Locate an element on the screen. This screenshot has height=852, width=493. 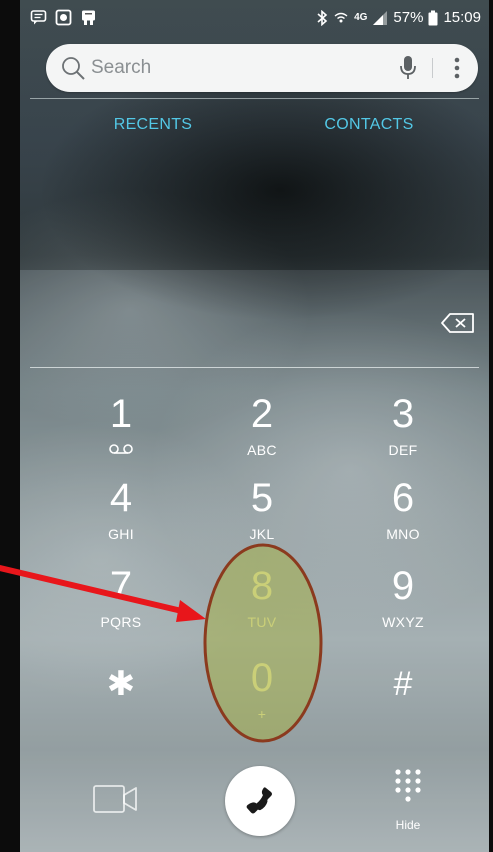
key-3: 3 DEF is located at coordinates (403, 425).